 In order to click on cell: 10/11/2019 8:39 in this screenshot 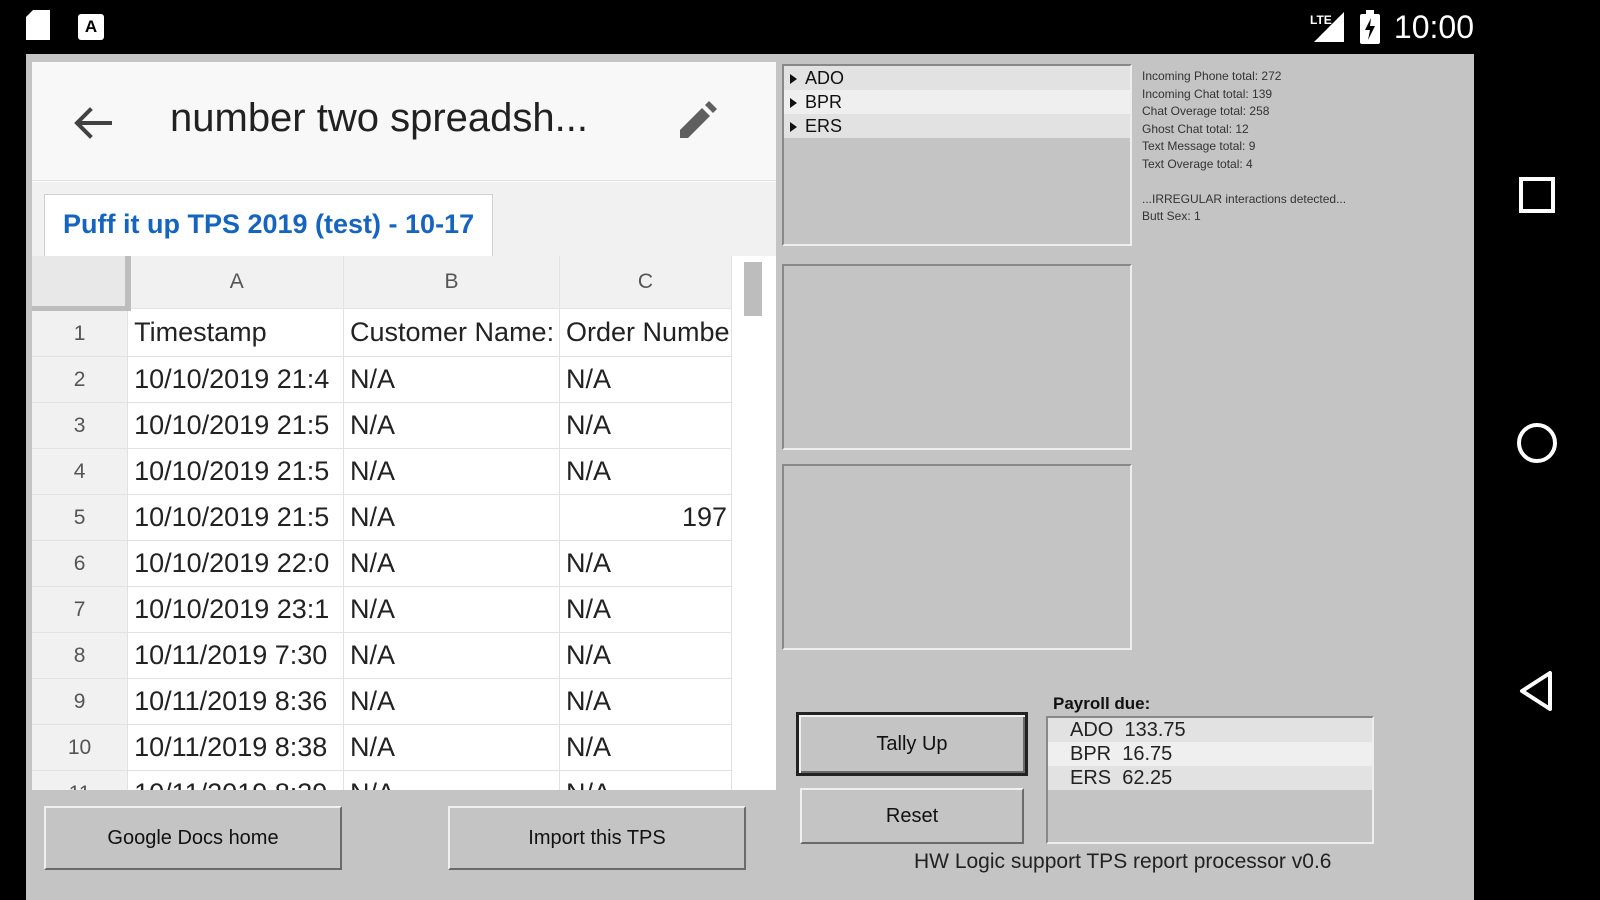, I will do `click(236, 780)`.